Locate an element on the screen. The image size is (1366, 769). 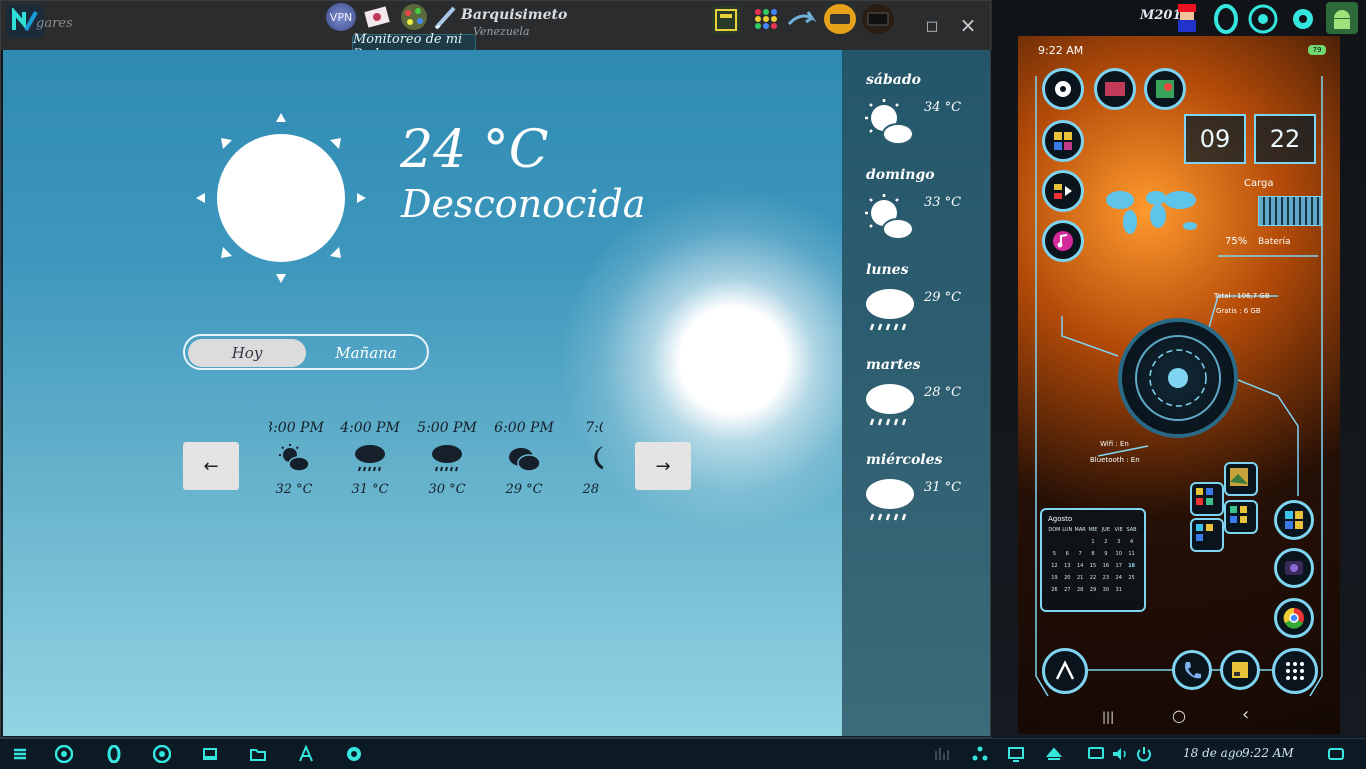
monitor-icon is located at coordinates (878, 19).